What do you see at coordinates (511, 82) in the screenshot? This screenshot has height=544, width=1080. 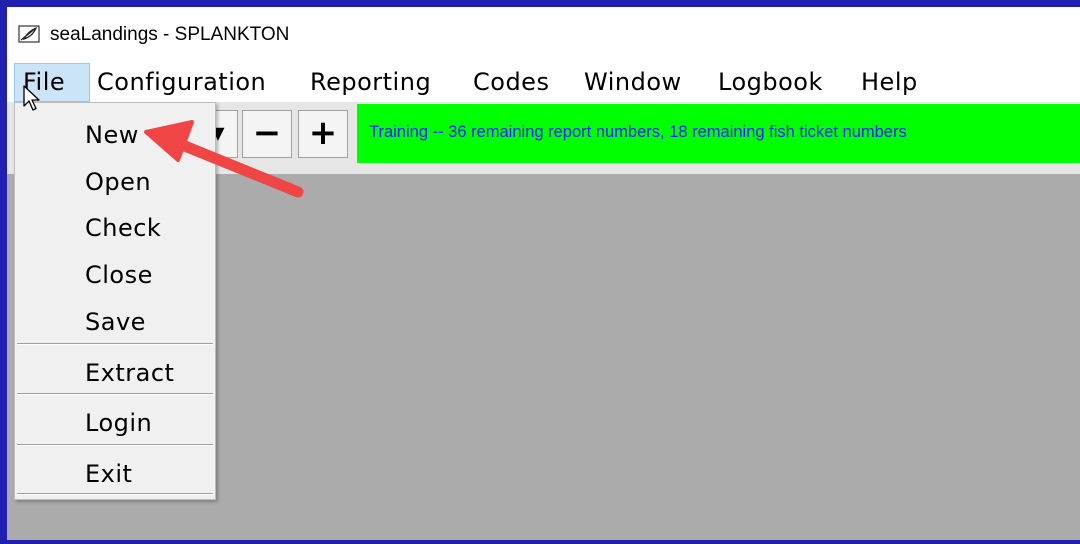 I see `menu-codes: Codes` at bounding box center [511, 82].